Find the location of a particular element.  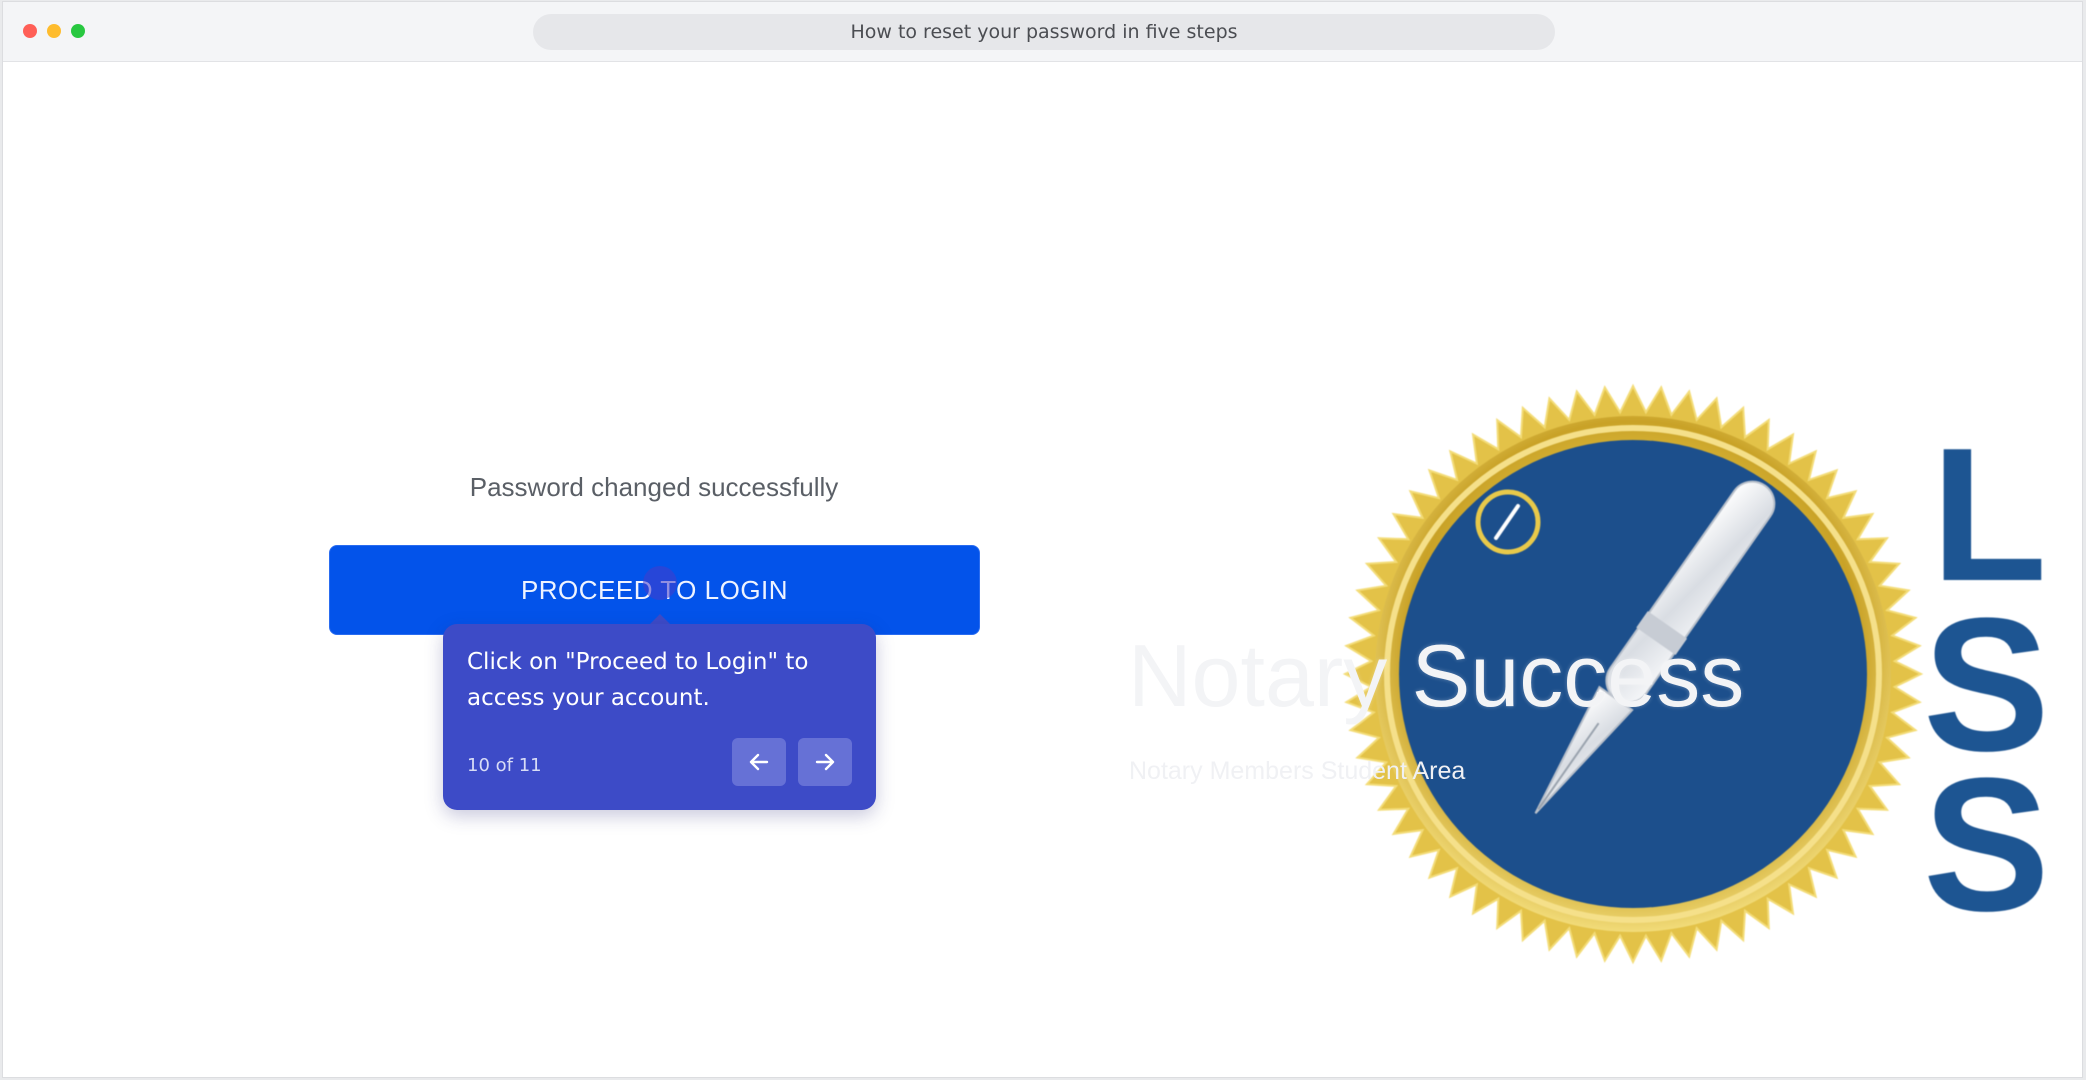

success-message: Password changed successfully is located at coordinates (654, 487).